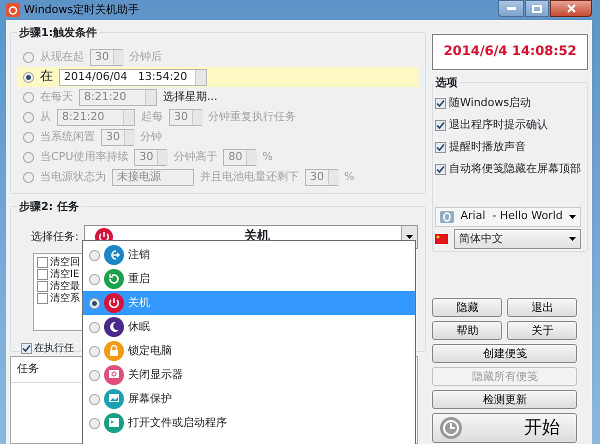 This screenshot has width=600, height=444. Describe the element at coordinates (510, 52) in the screenshot. I see `clock-display: 2014/6/4 14:08:52` at that location.